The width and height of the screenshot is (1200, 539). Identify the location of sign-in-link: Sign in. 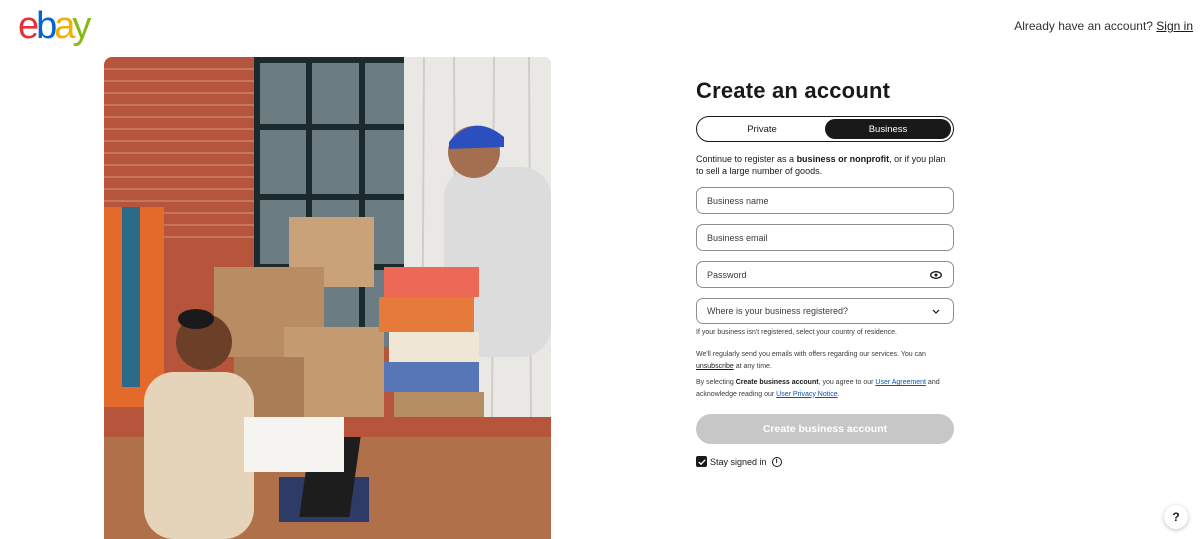
(1174, 26).